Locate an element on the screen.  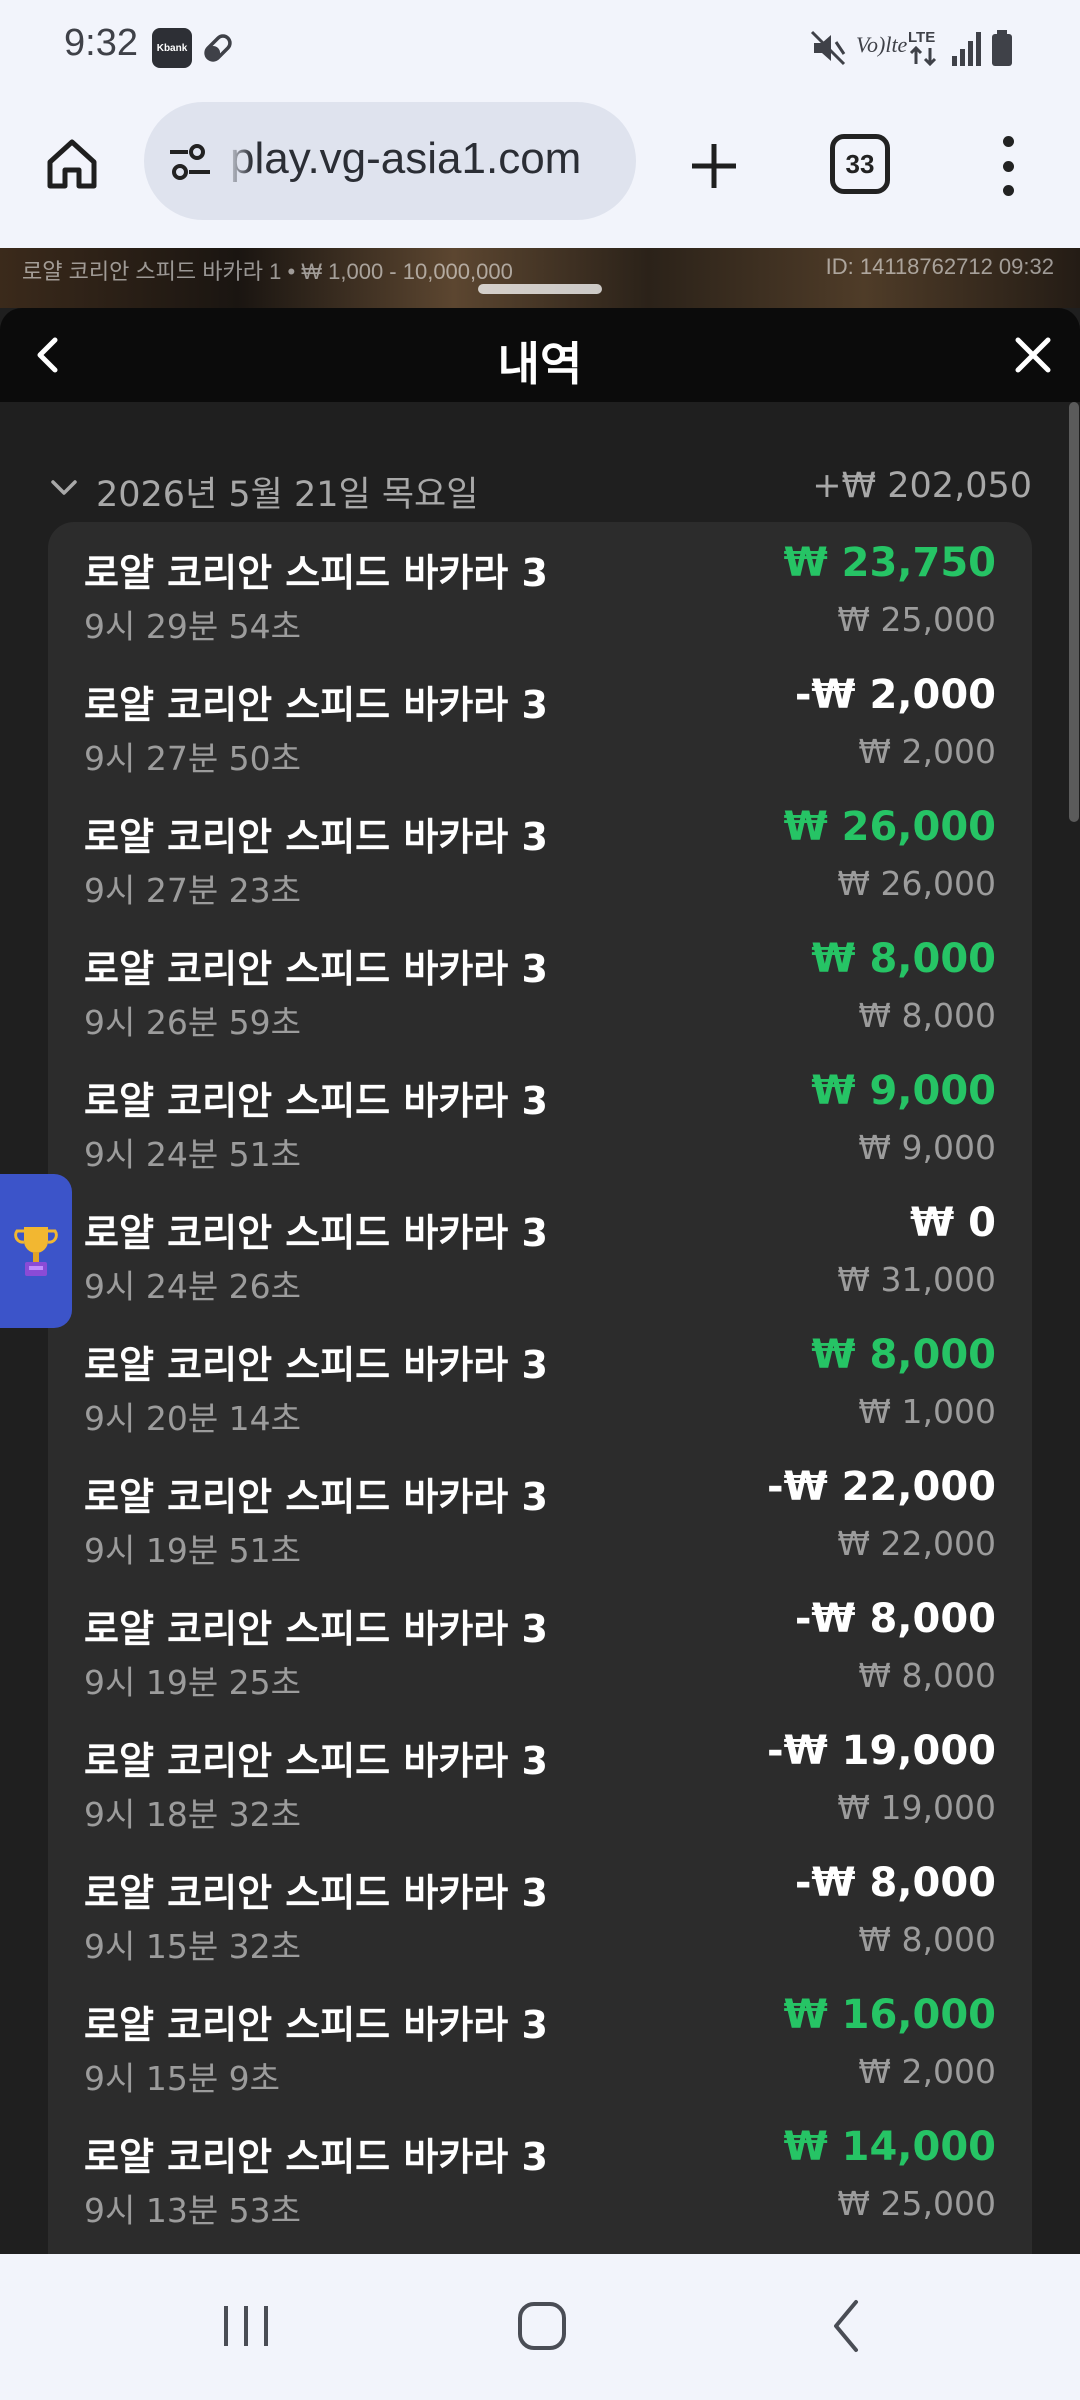
history-row: 로얄 코리안 스피드 바카라 3 9시 24분 51초 ₩ 9,000 ₩ 9,000 is located at coordinates (540, 1120).